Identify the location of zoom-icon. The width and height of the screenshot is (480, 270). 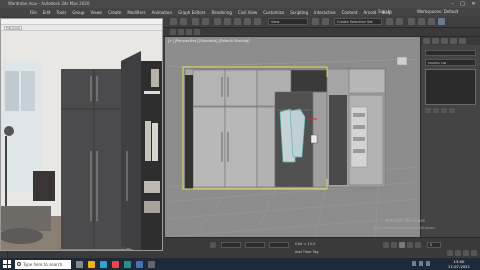
(450, 253).